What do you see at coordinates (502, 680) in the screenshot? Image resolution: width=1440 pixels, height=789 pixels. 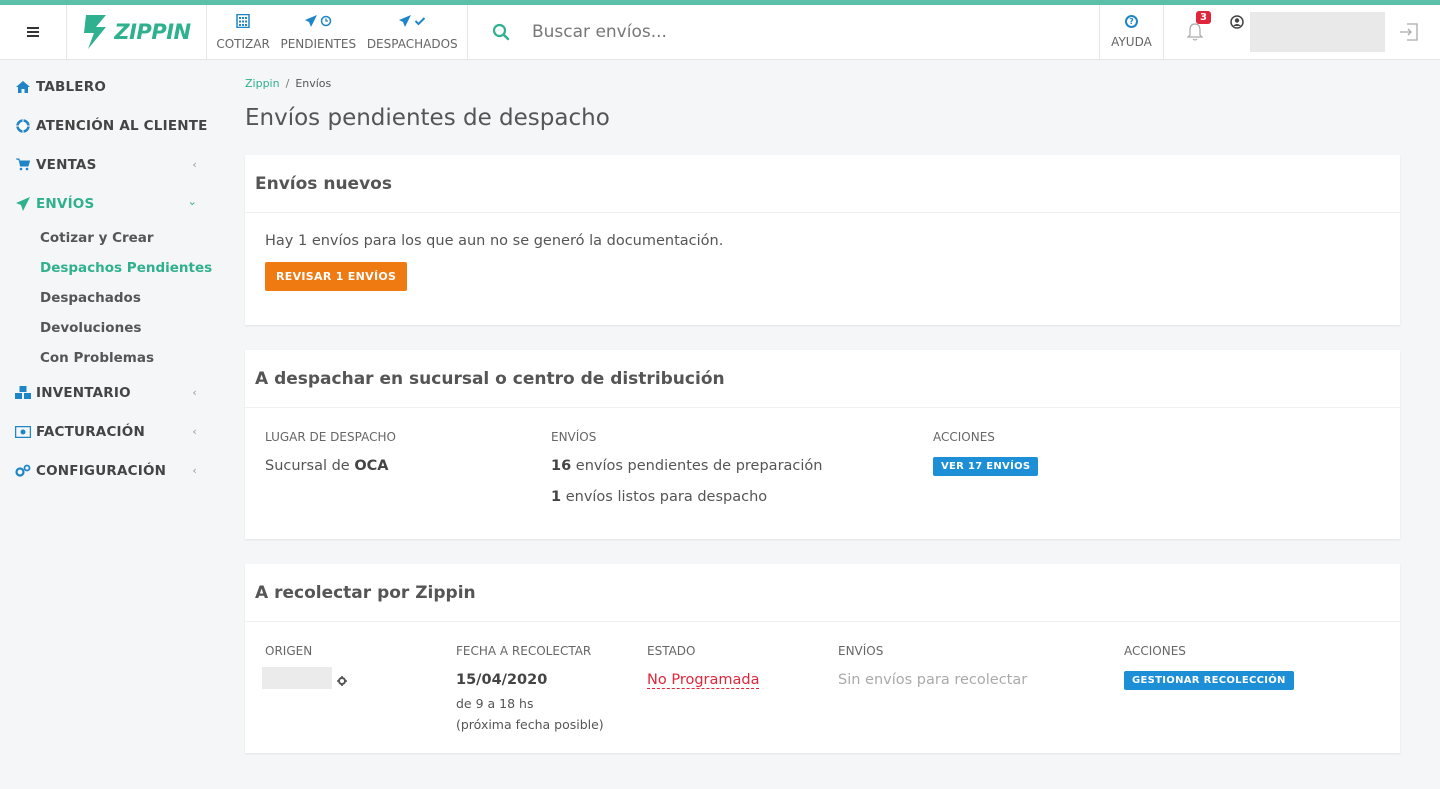 I see `pickup-date: 15/04/2020` at bounding box center [502, 680].